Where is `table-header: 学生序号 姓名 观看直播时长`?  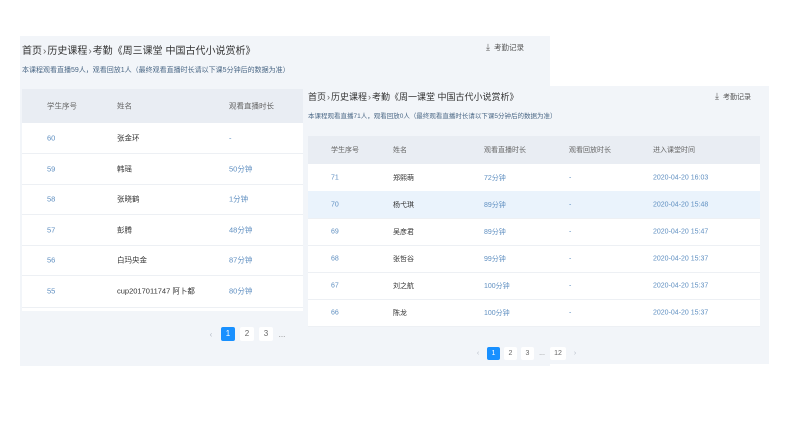
table-header: 学生序号 姓名 观看直播时长 is located at coordinates (167, 106).